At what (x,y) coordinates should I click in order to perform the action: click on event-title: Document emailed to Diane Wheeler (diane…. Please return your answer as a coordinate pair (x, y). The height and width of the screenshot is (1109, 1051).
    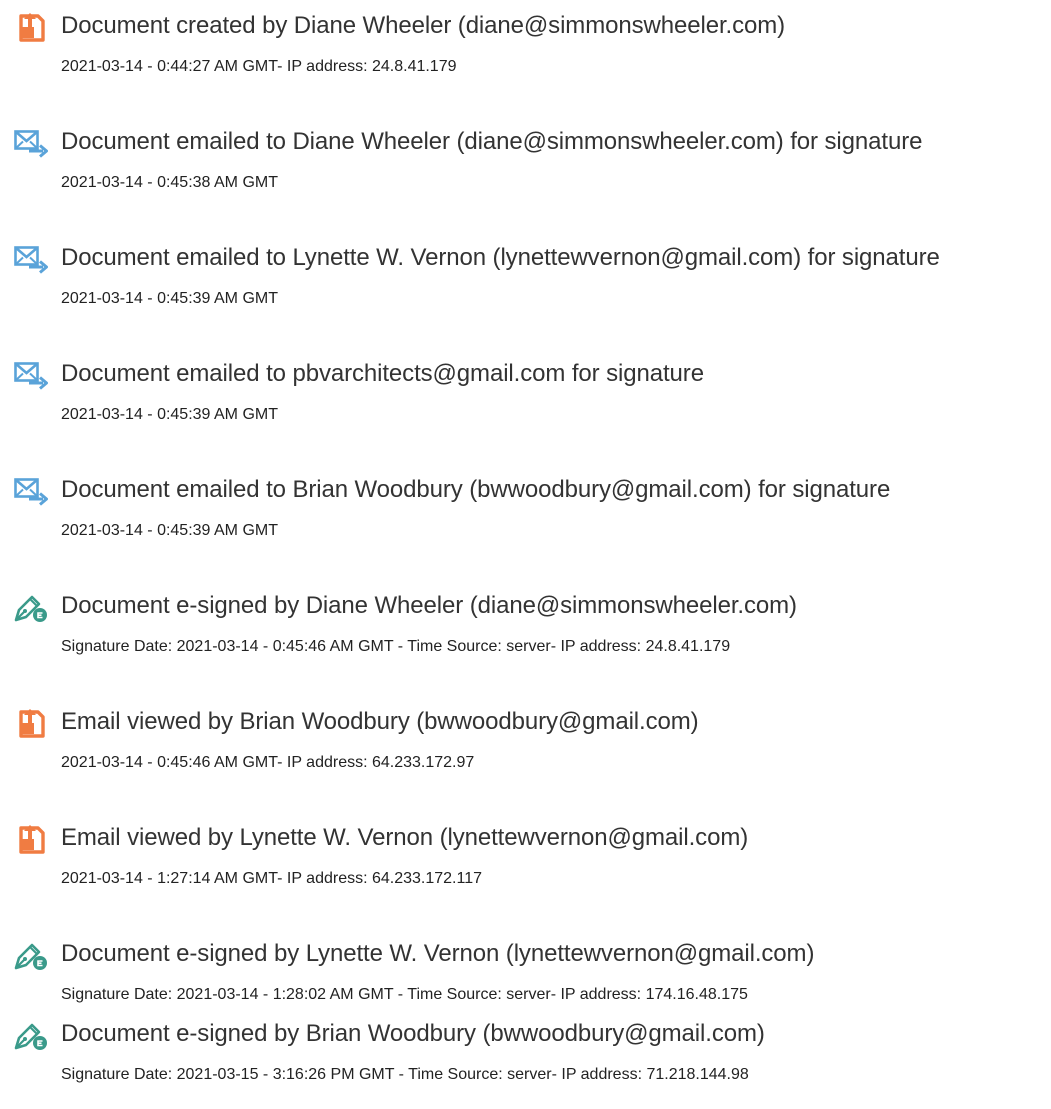
    Looking at the image, I should click on (492, 141).